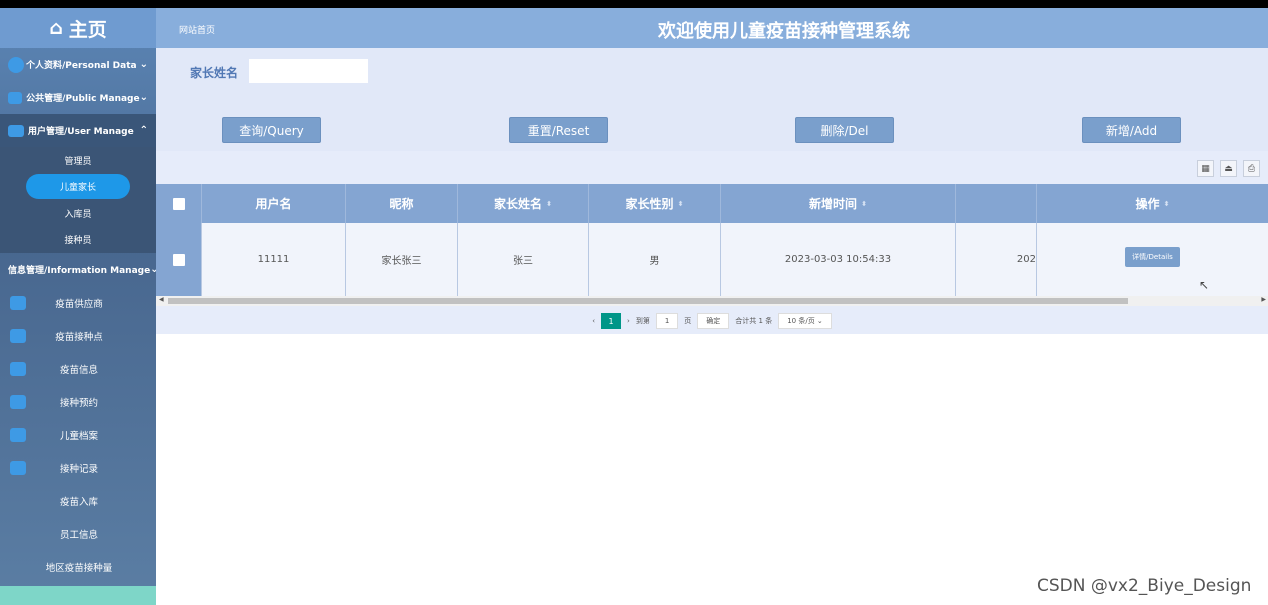 Image resolution: width=1268 pixels, height=605 pixels. I want to click on sidebar-item-storekeeper: 入库员, so click(78, 213).